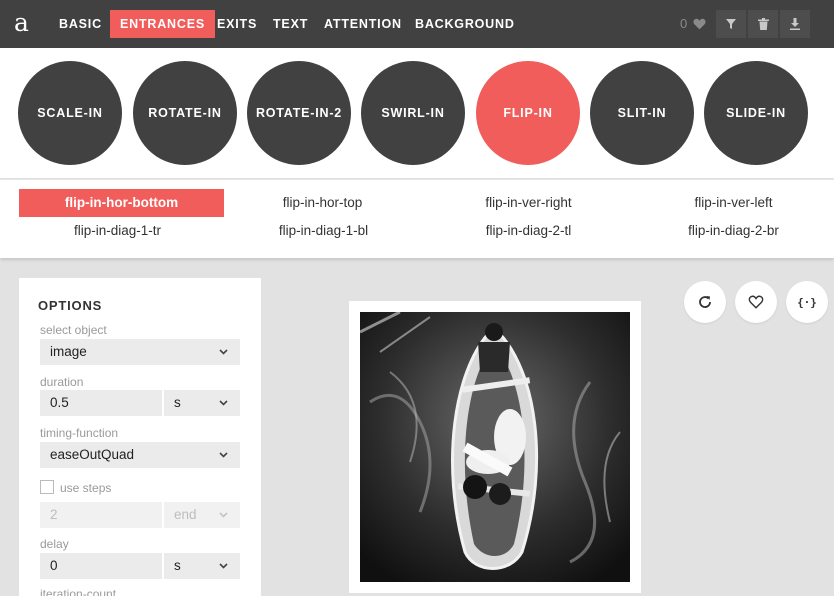 This screenshot has height=596, width=834. Describe the element at coordinates (363, 24) in the screenshot. I see `tab-attention: ATTENTION` at that location.